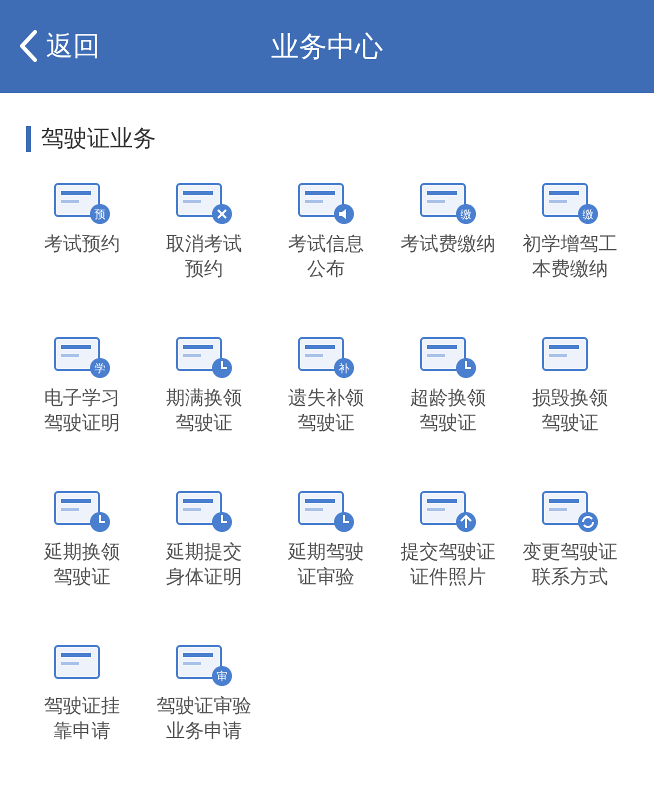 The width and height of the screenshot is (654, 795). Describe the element at coordinates (326, 565) in the screenshot. I see `service-label: 延期驾驶证审验` at that location.